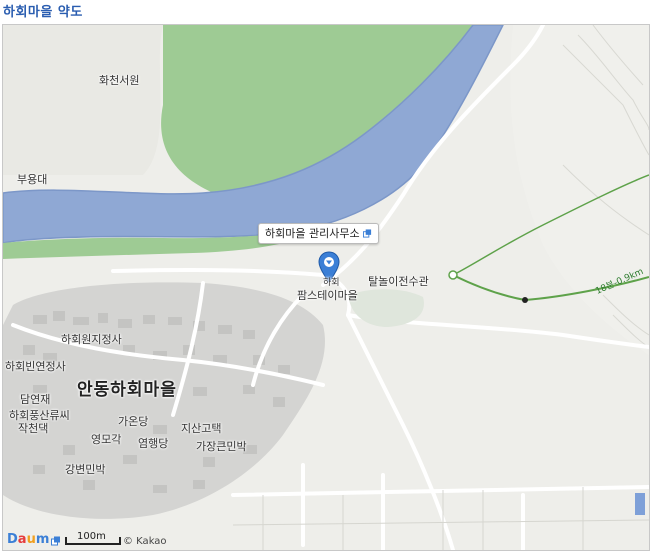  I want to click on label-talnori-center: 탈놀이전수관, so click(398, 281).